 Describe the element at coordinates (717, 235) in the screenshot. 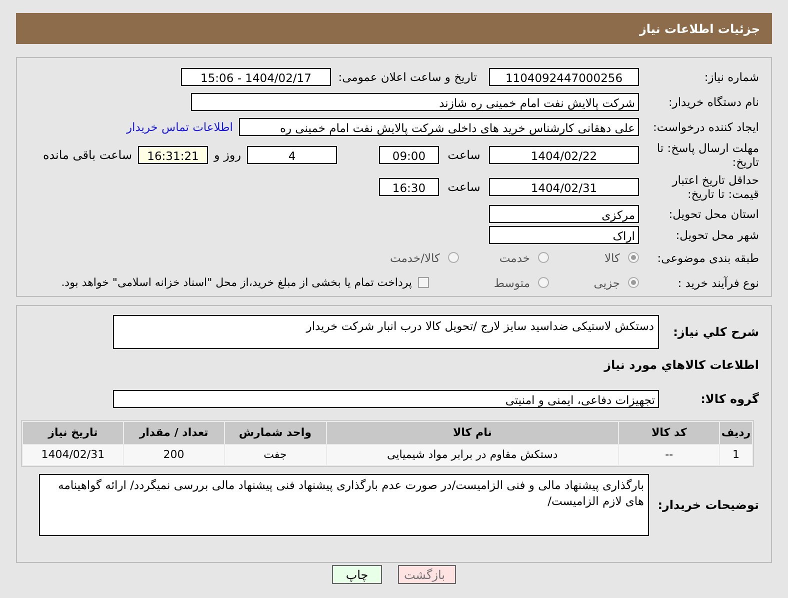

I see `field-label: شهر محل تحویل:` at that location.